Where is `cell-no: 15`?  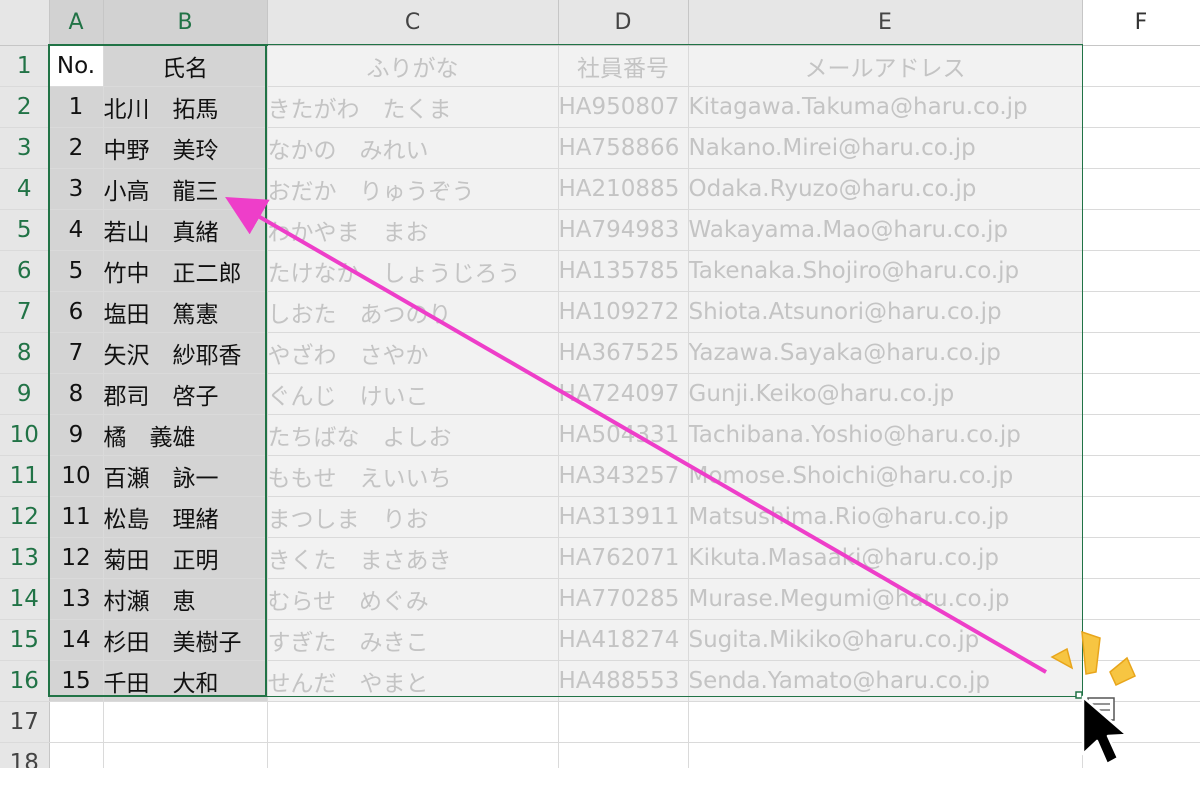
cell-no: 15 is located at coordinates (76, 681).